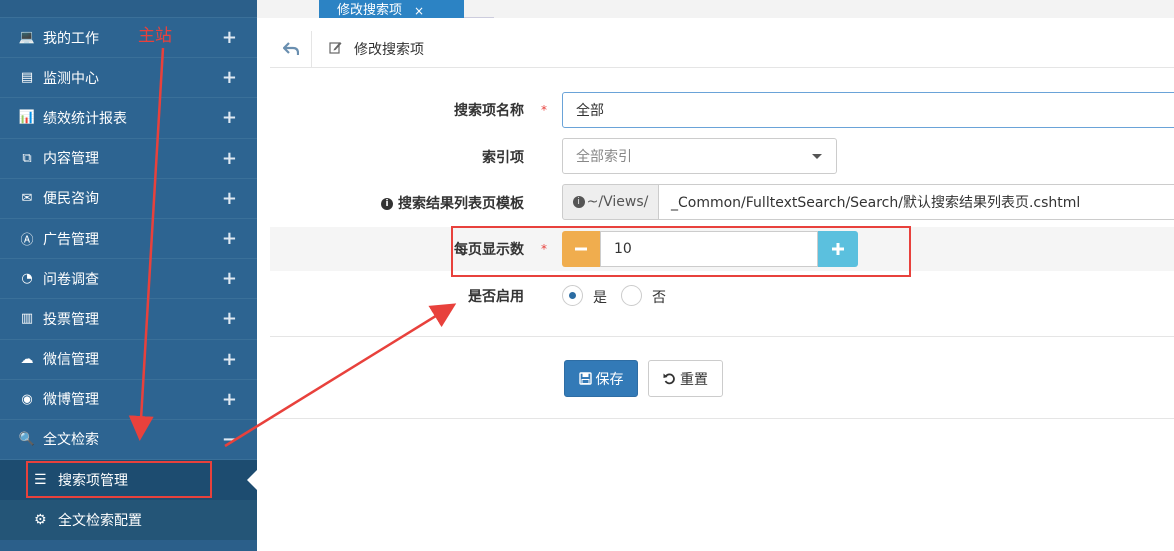 The width and height of the screenshot is (1174, 551). What do you see at coordinates (119, 479) in the screenshot?
I see `annotation-box-sidebar` at bounding box center [119, 479].